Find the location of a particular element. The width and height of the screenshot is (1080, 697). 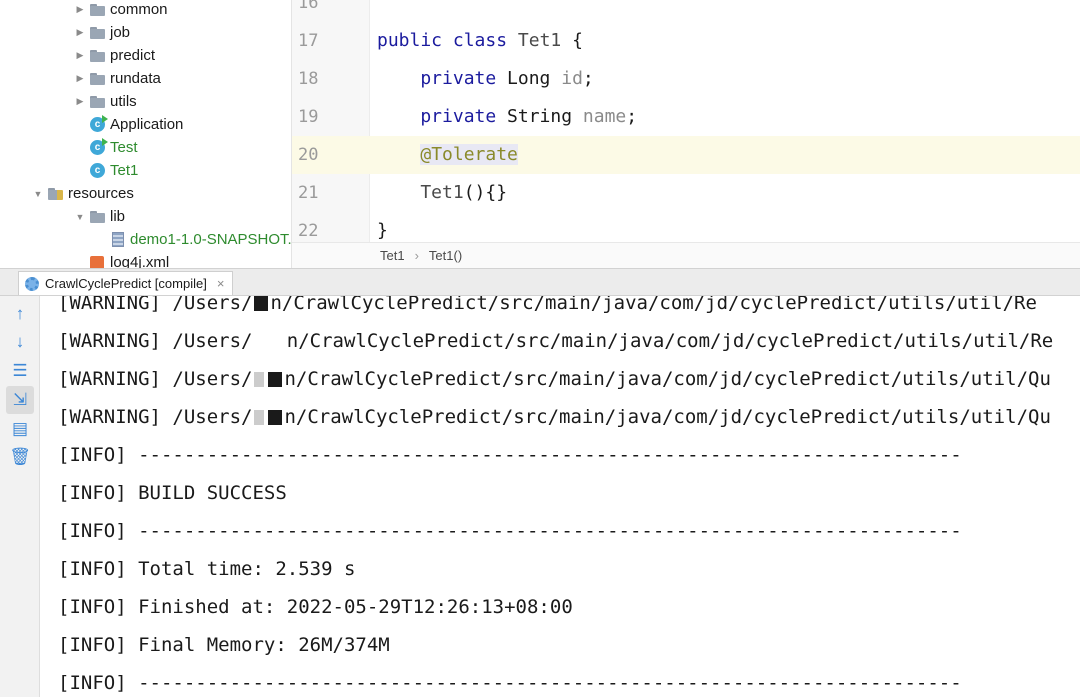

code-line: 18 private Long id; is located at coordinates (686, 79).